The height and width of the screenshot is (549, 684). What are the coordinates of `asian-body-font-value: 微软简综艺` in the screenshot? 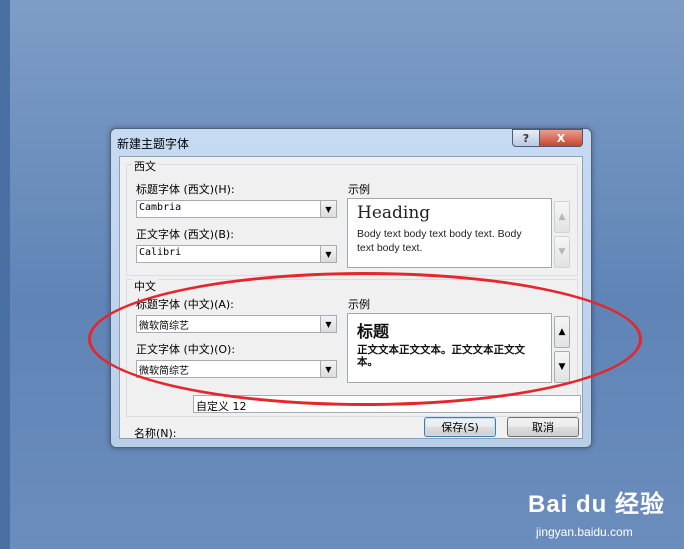 It's located at (164, 371).